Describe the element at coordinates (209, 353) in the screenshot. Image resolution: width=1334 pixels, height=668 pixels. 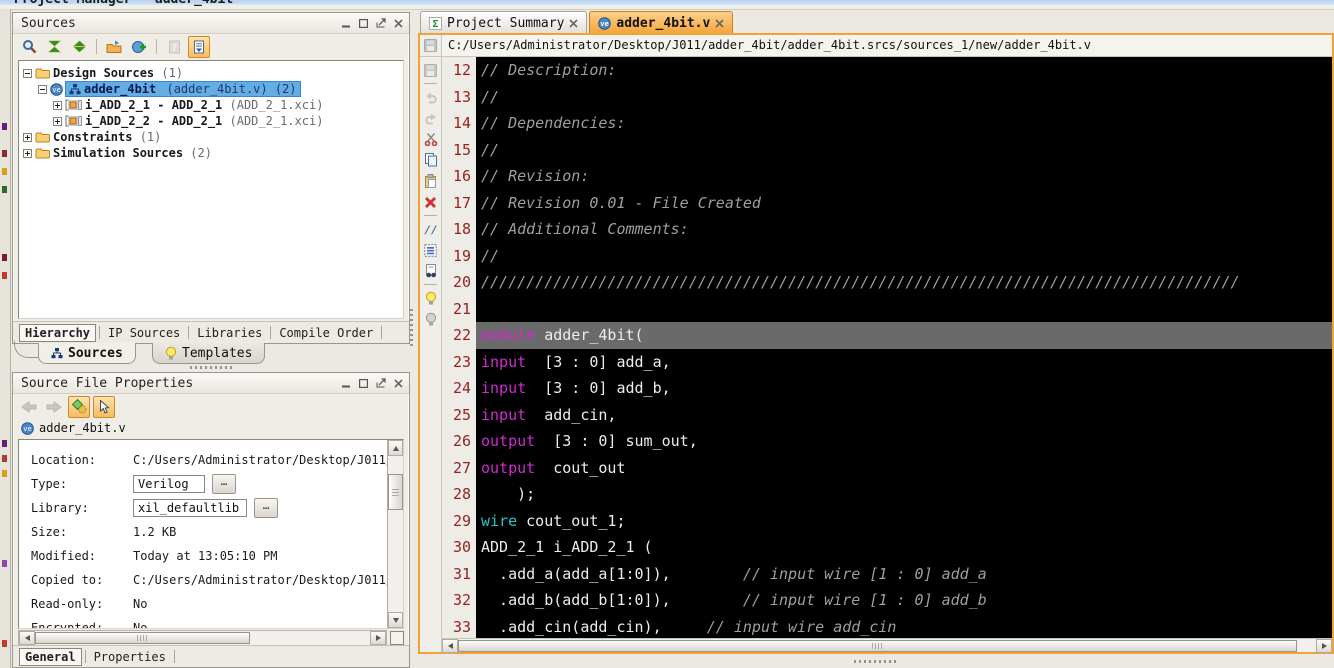
I see `tab-templates: Templates` at that location.